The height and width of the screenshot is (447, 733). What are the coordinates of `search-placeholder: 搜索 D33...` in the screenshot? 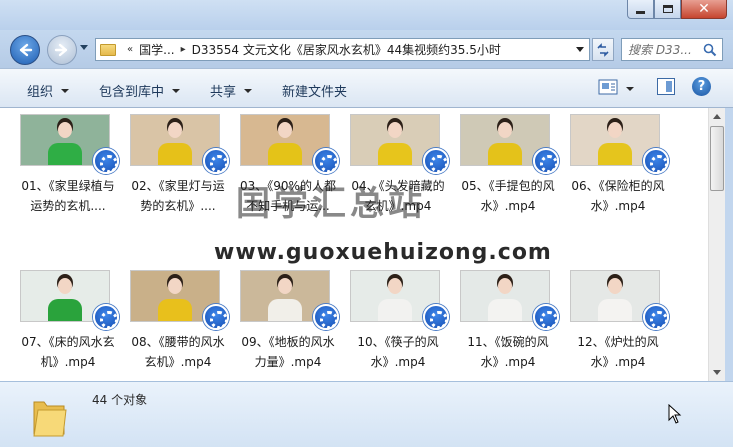 It's located at (660, 50).